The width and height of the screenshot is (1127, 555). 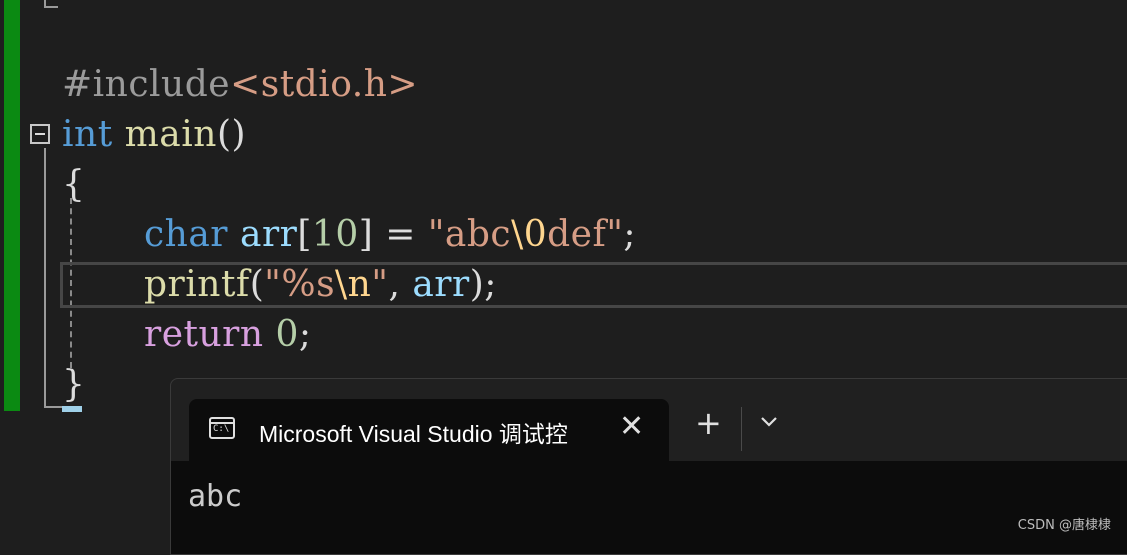 I want to click on code-line-6: return 0;, so click(x=187, y=335).